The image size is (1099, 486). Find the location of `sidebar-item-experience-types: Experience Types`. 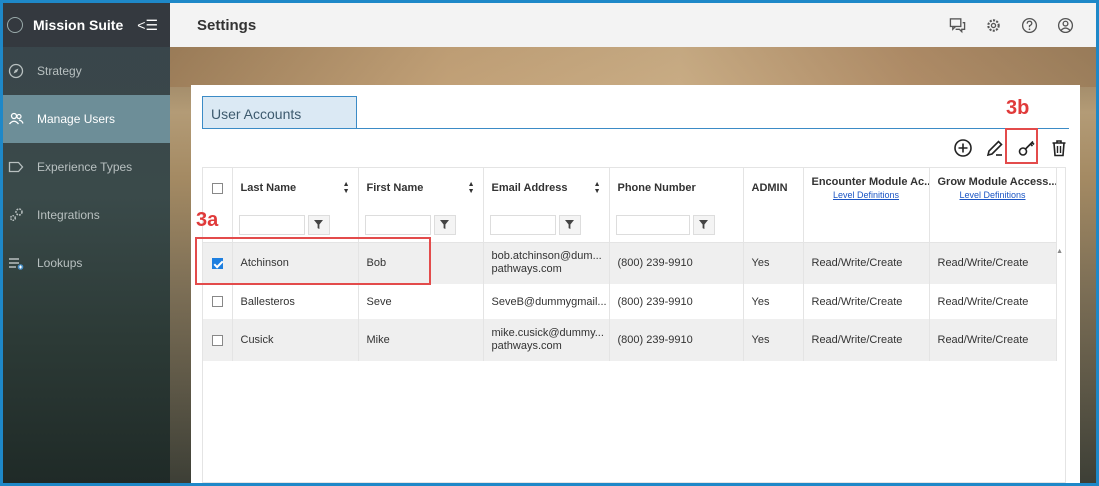

sidebar-item-experience-types: Experience Types is located at coordinates (86, 167).